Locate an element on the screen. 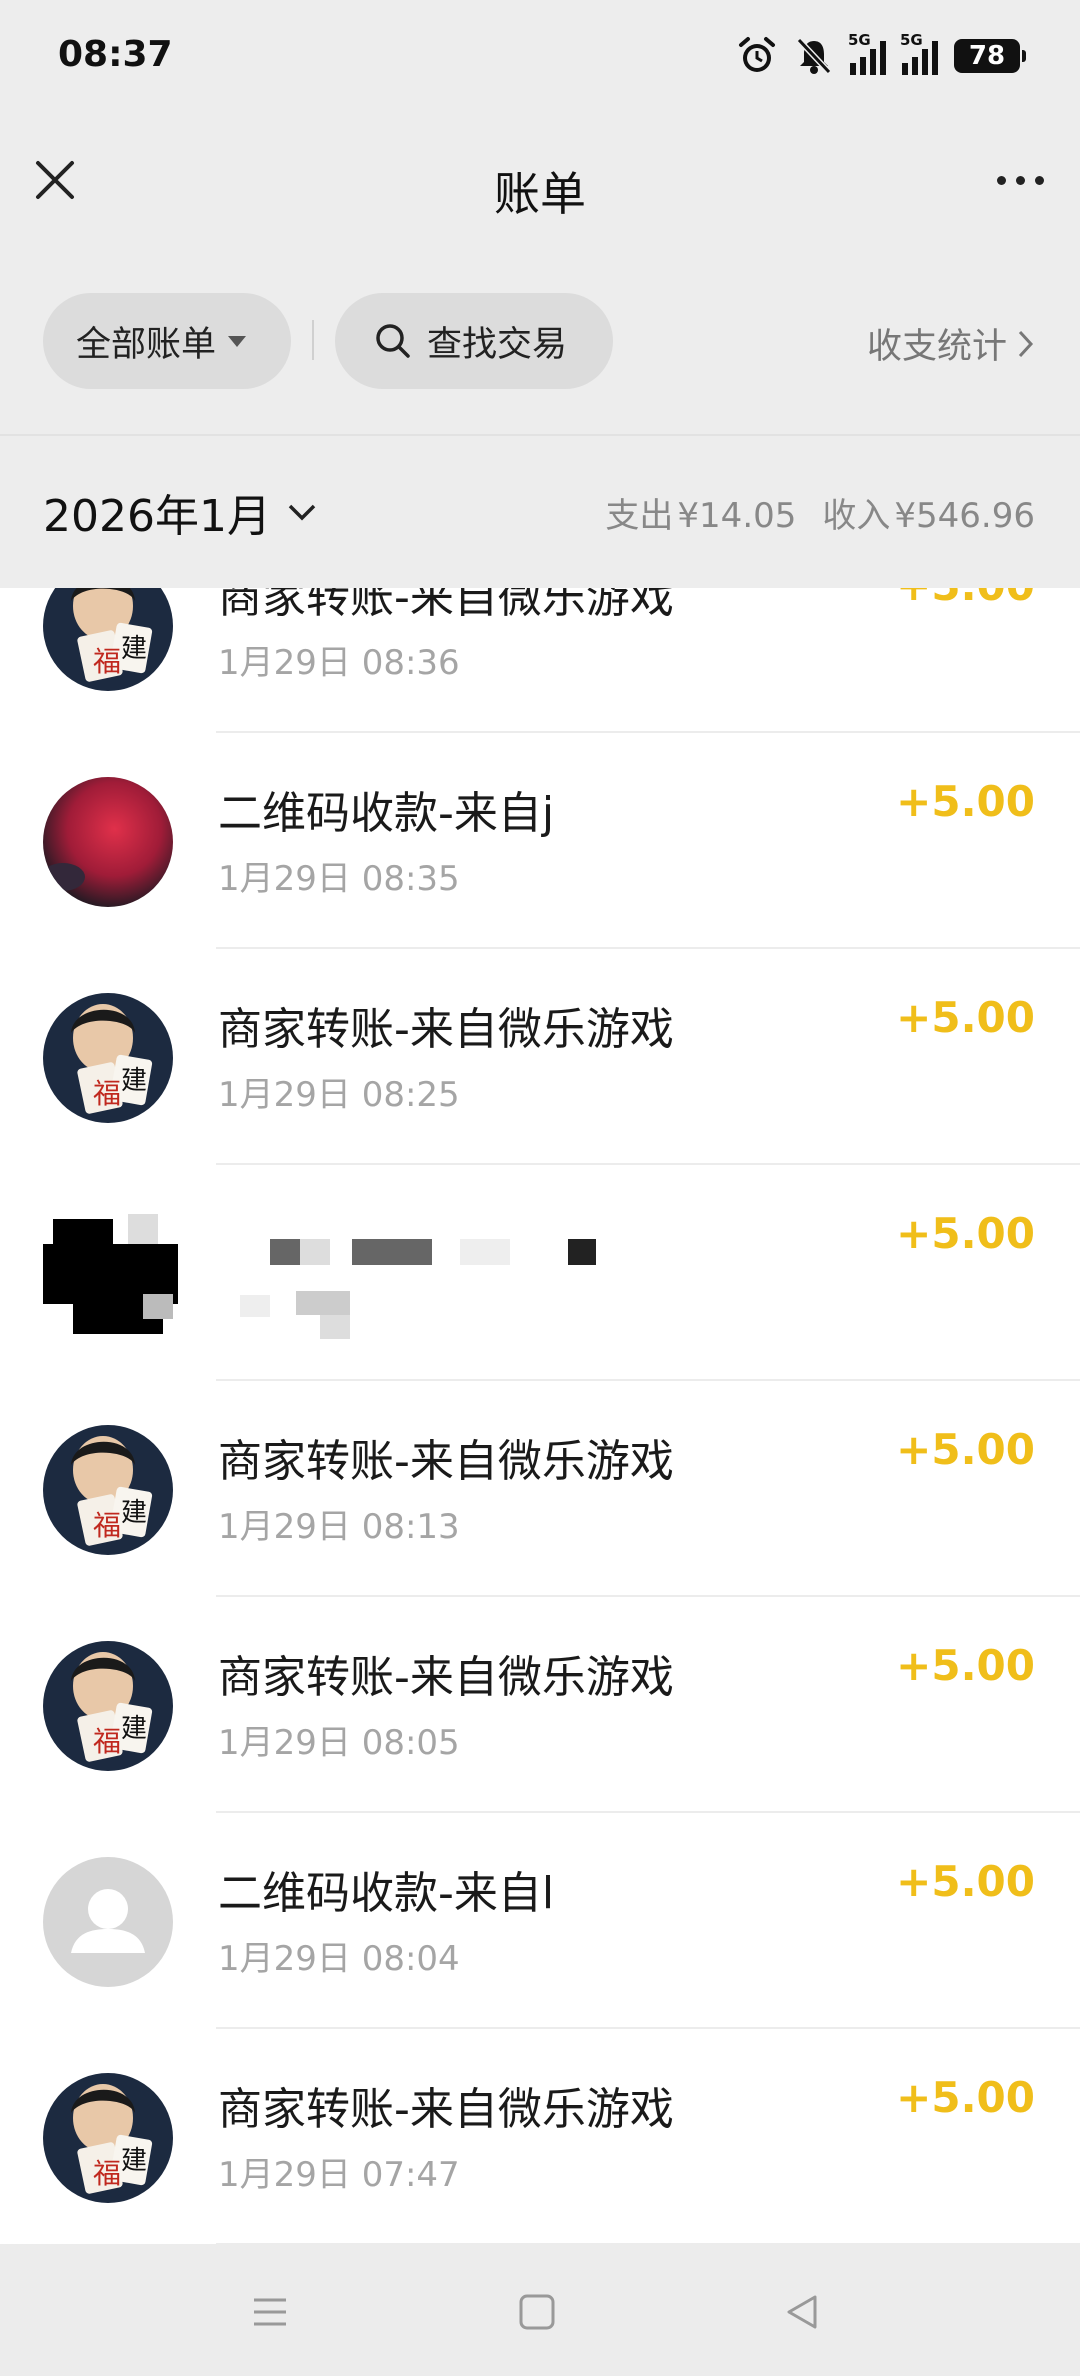 The height and width of the screenshot is (2376, 1080). redacted-avatar is located at coordinates (108, 1274).